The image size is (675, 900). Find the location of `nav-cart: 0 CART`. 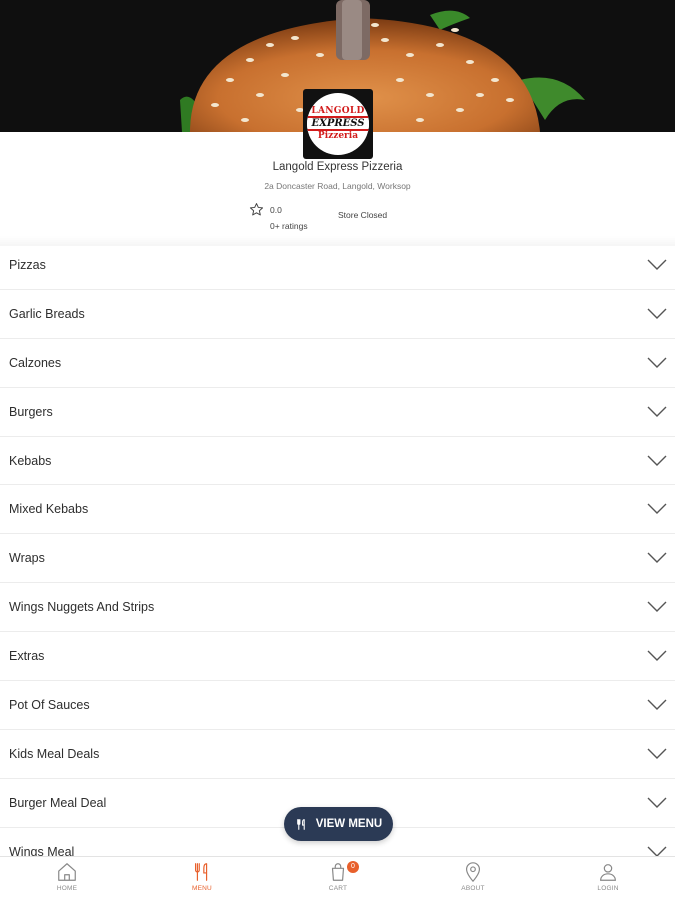

nav-cart: 0 CART is located at coordinates (338, 876).